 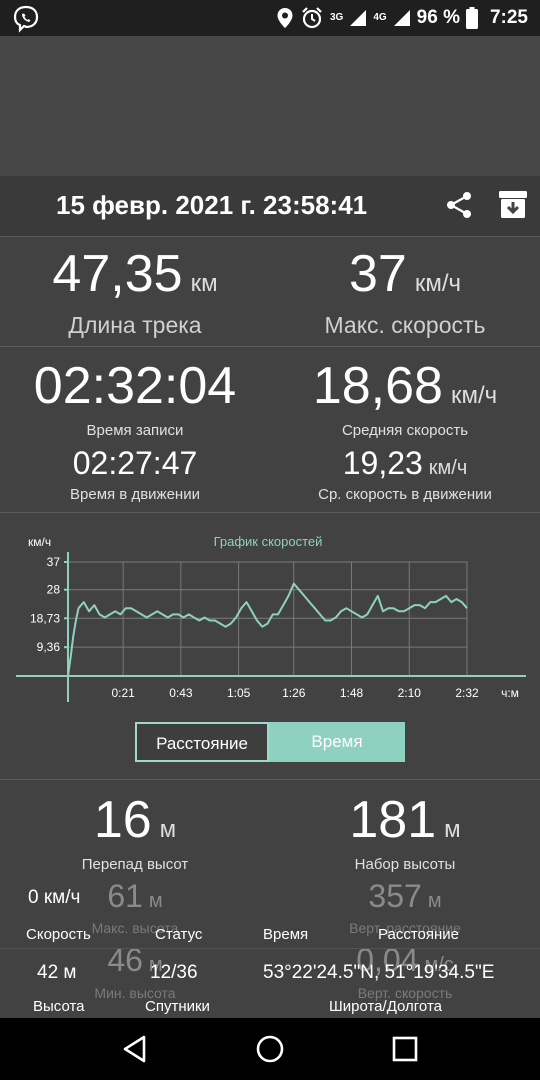 I want to click on track-length-block: 47,35 км, so click(x=135, y=274).